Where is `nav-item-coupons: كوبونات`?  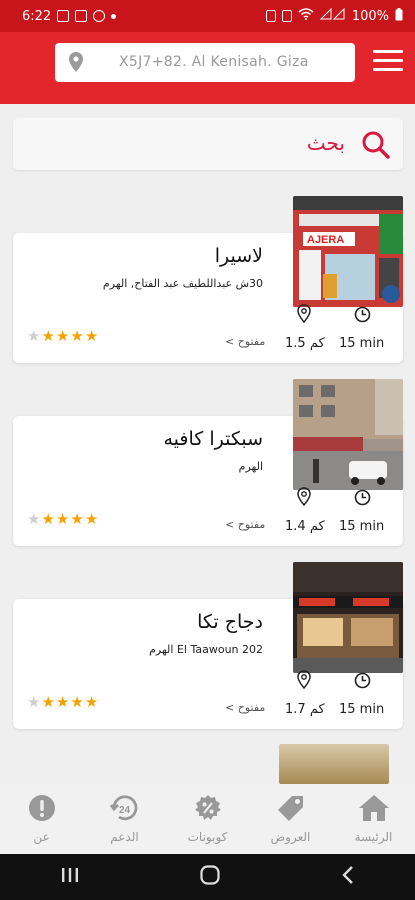 nav-item-coupons: كوبونات is located at coordinates (208, 819).